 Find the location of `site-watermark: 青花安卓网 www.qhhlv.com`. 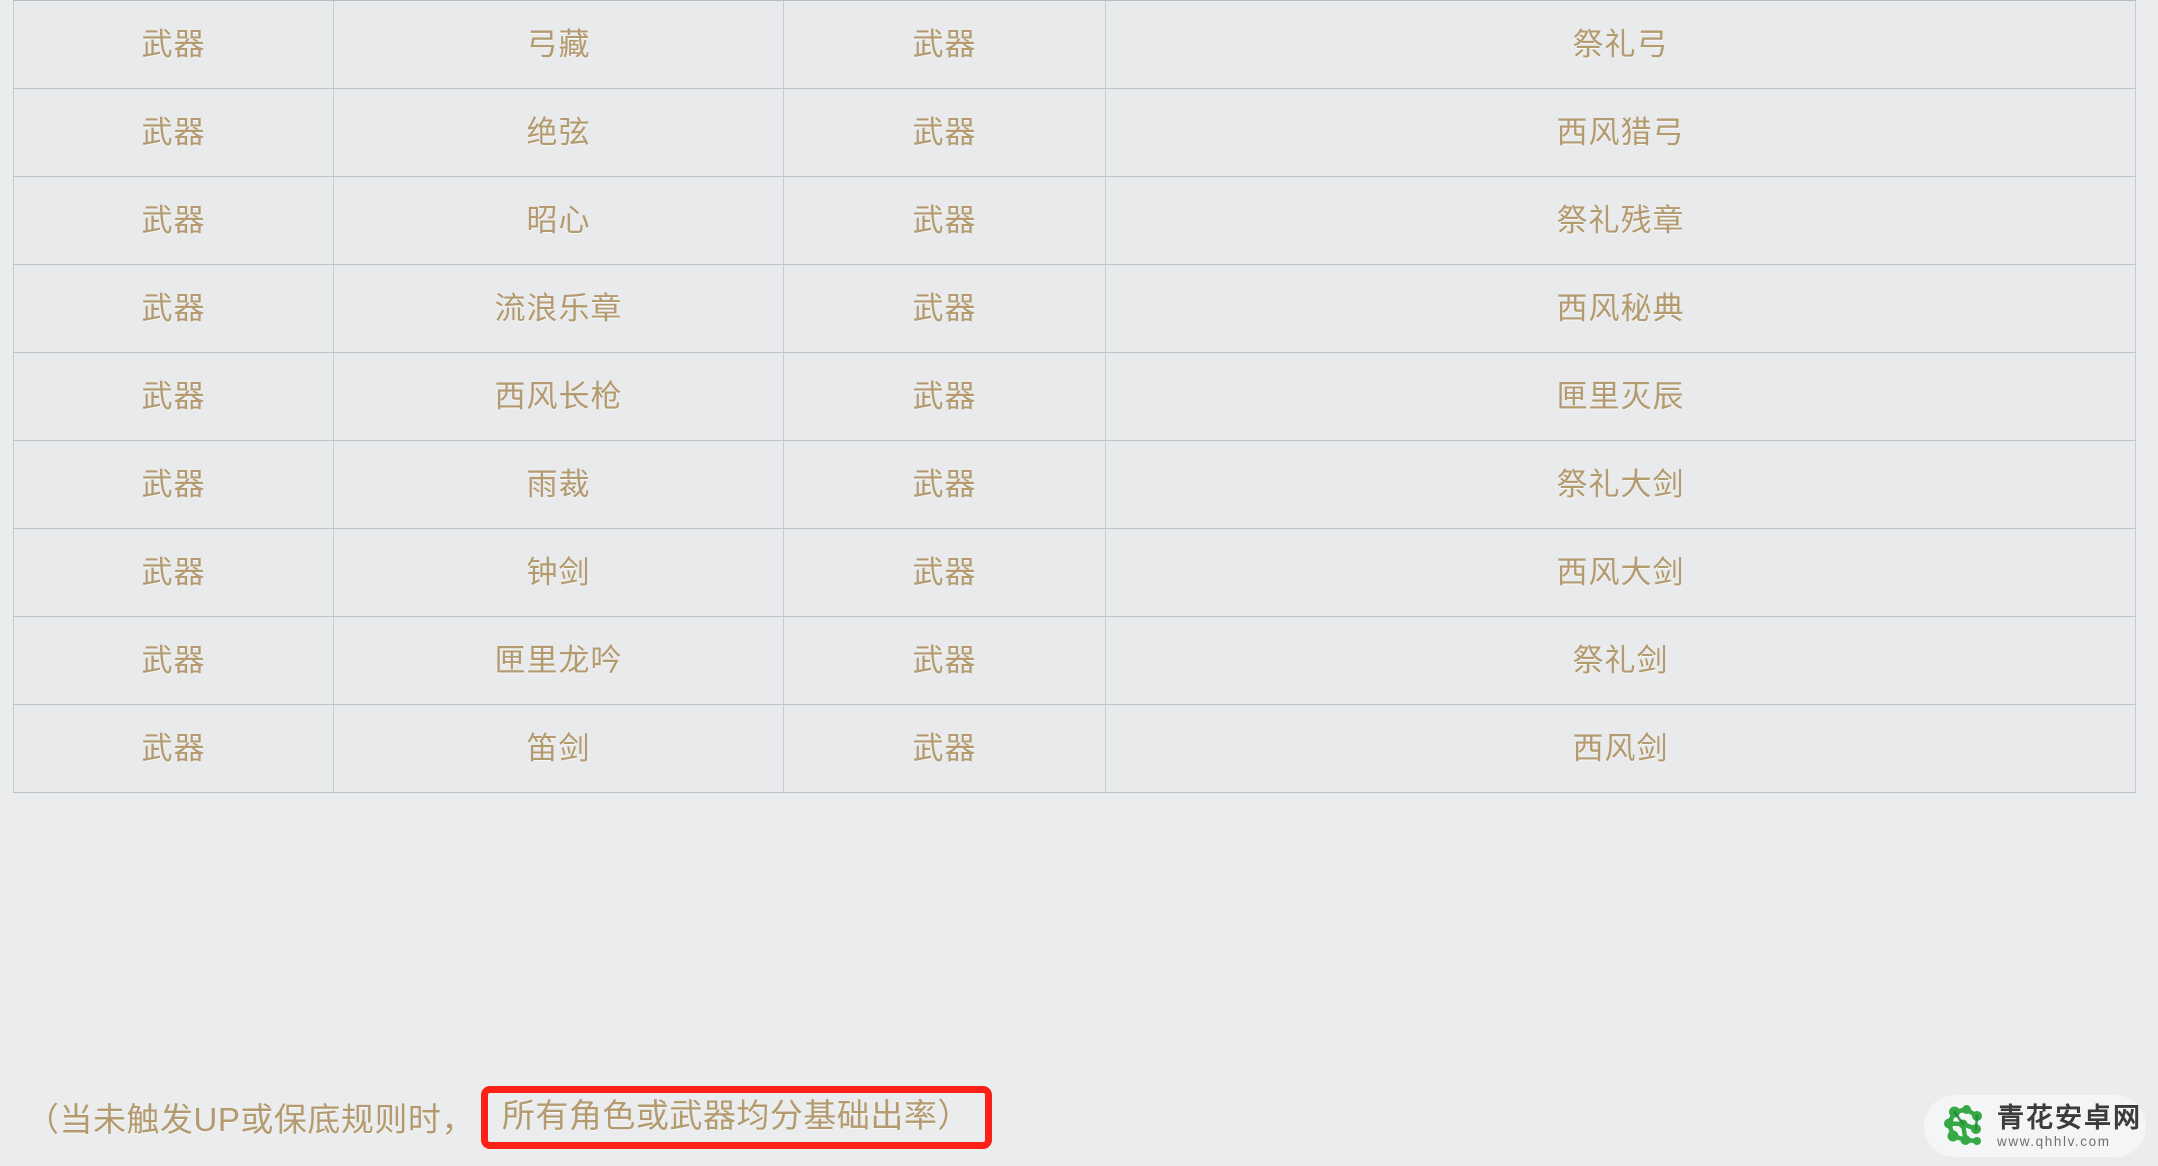

site-watermark: 青花安卓网 www.qhhlv.com is located at coordinates (2035, 1126).